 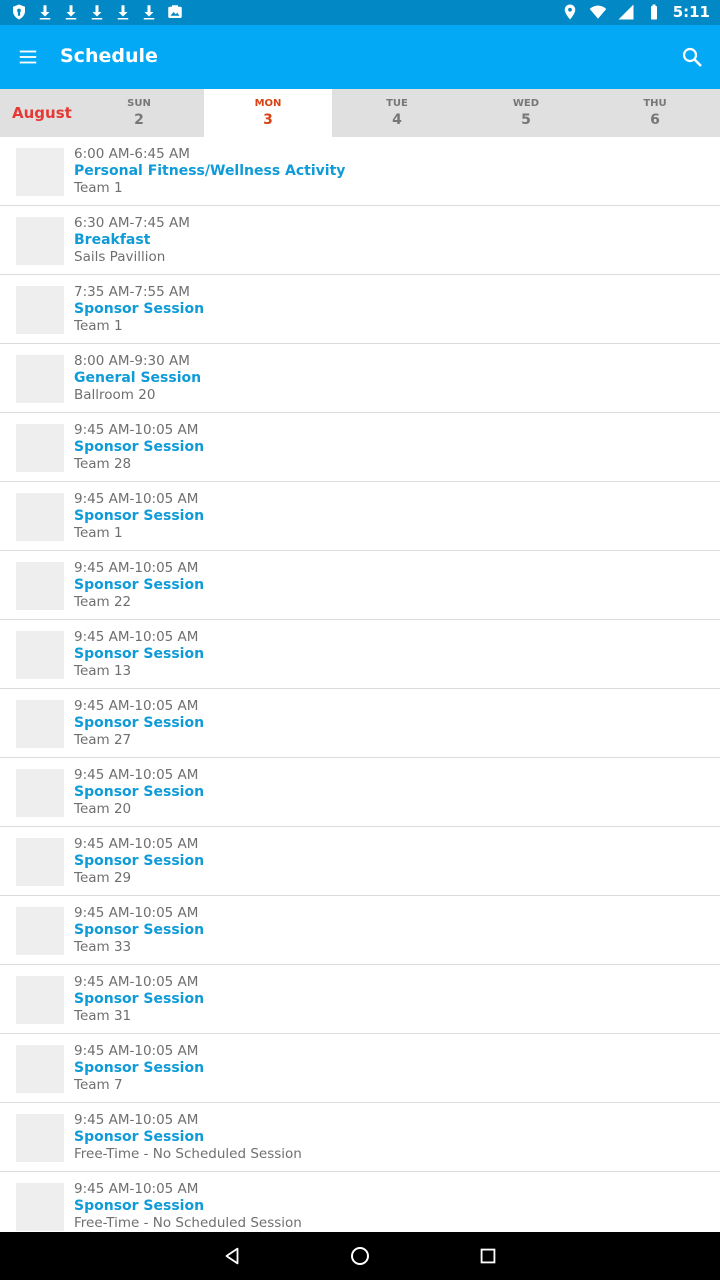 I want to click on session-location: Team 7, so click(x=98, y=1085).